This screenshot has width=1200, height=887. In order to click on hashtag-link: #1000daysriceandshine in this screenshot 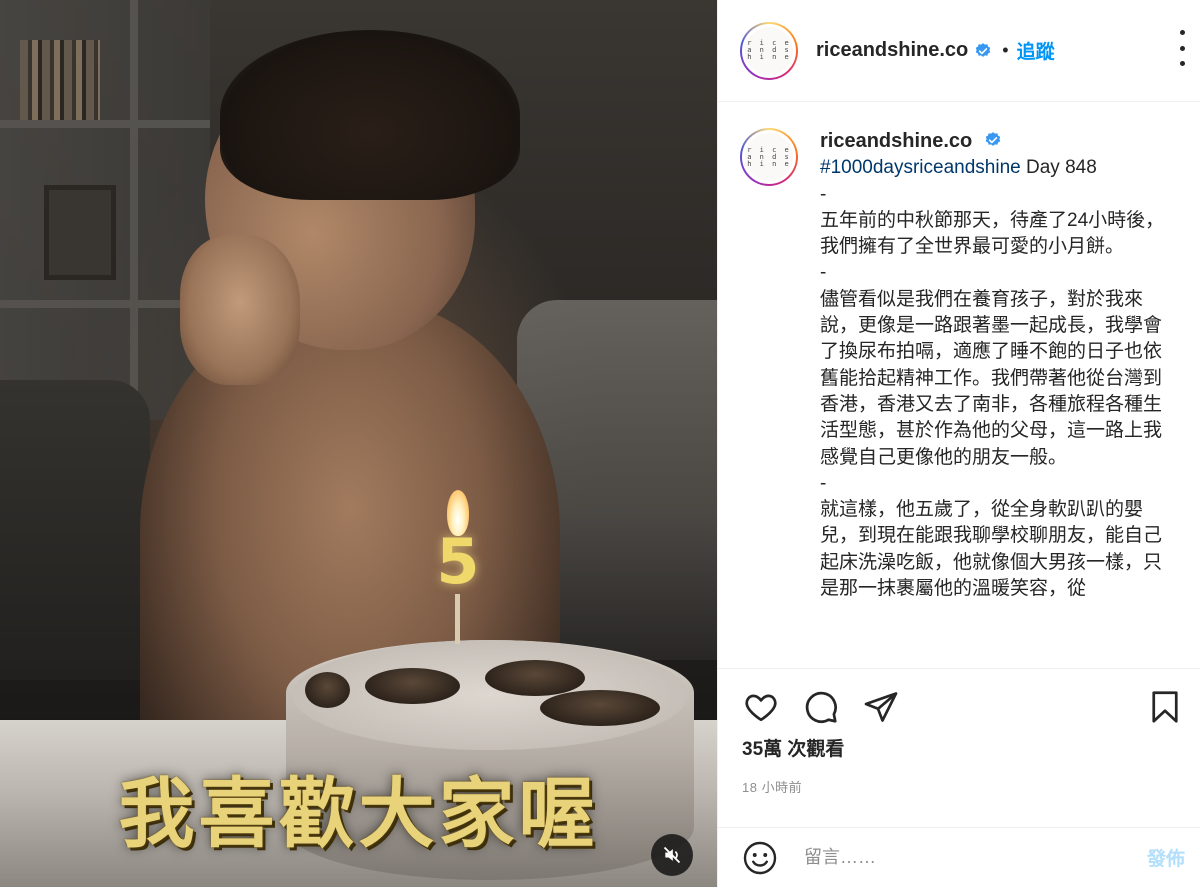, I will do `click(920, 167)`.